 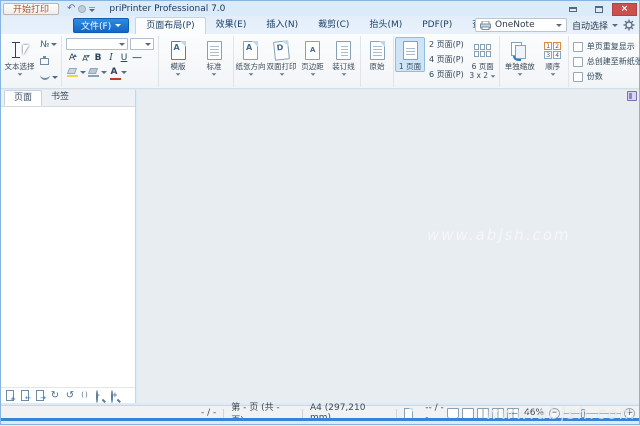 I want to click on gutter-button: 装订线, so click(x=343, y=57).